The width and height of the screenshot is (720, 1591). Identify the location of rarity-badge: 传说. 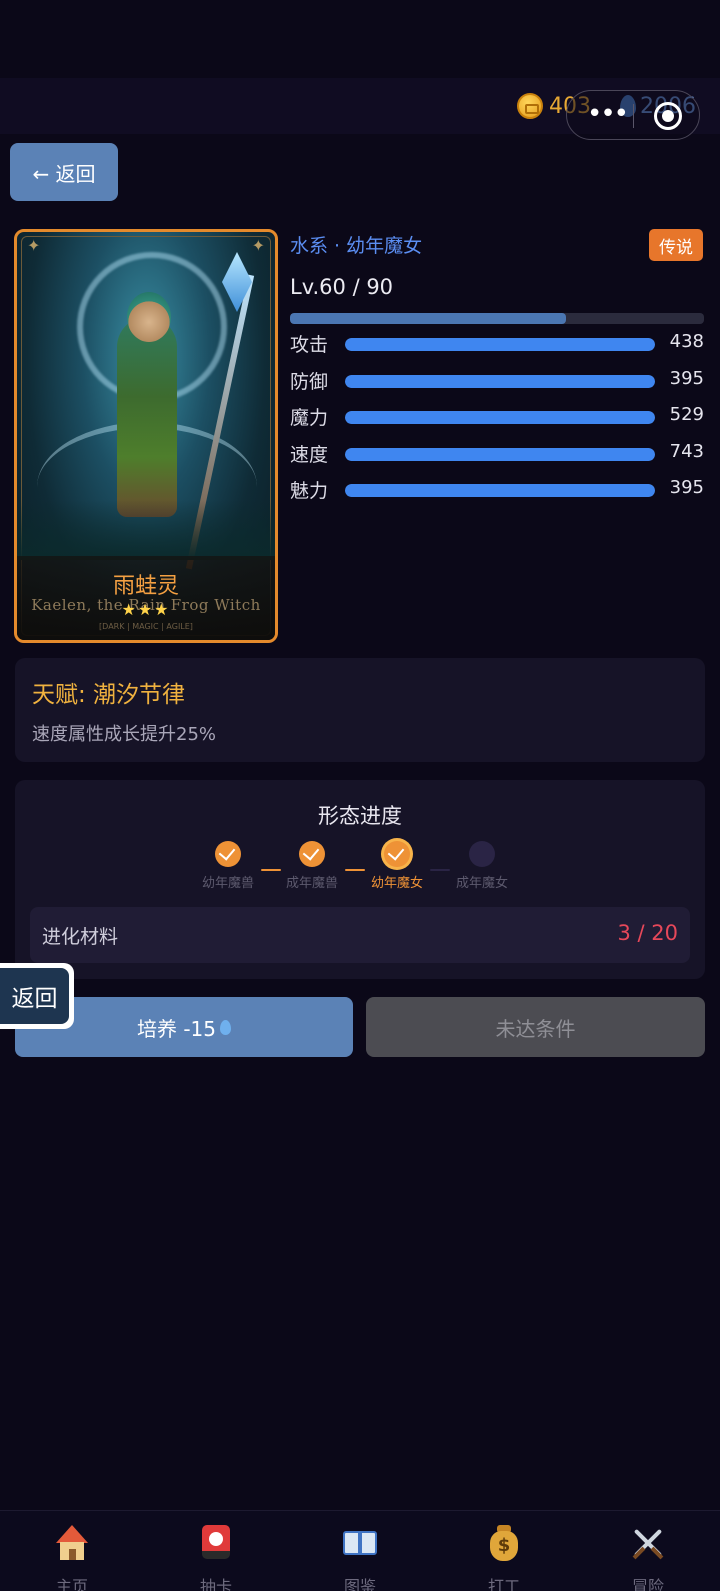
(676, 245).